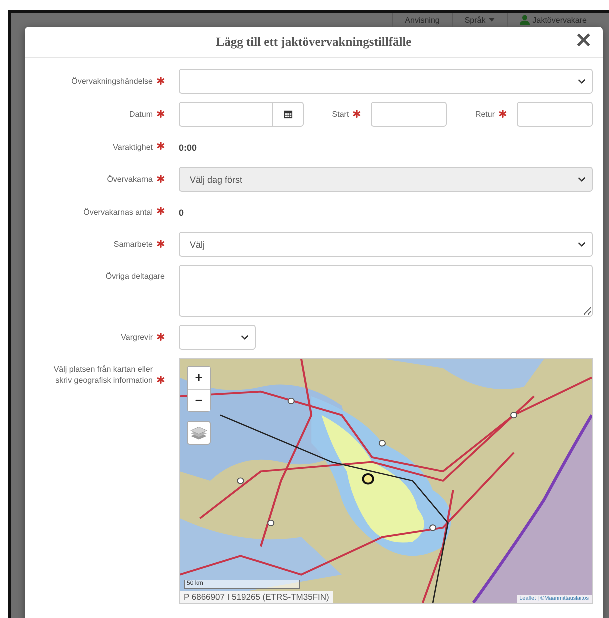 The image size is (609, 618). I want to click on select-field: Välj, so click(386, 244).